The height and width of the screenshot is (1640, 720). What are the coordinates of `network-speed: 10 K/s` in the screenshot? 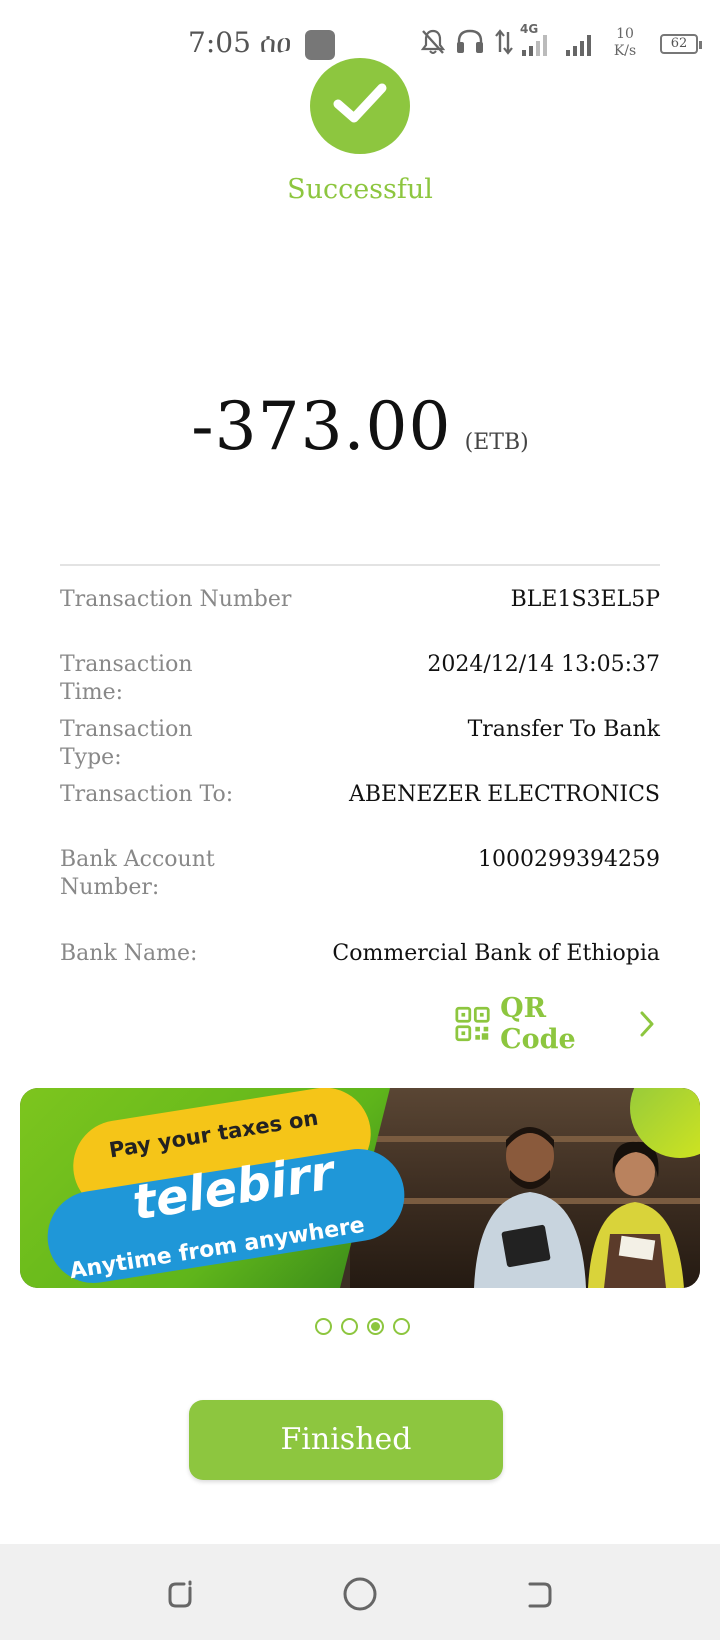 It's located at (625, 43).